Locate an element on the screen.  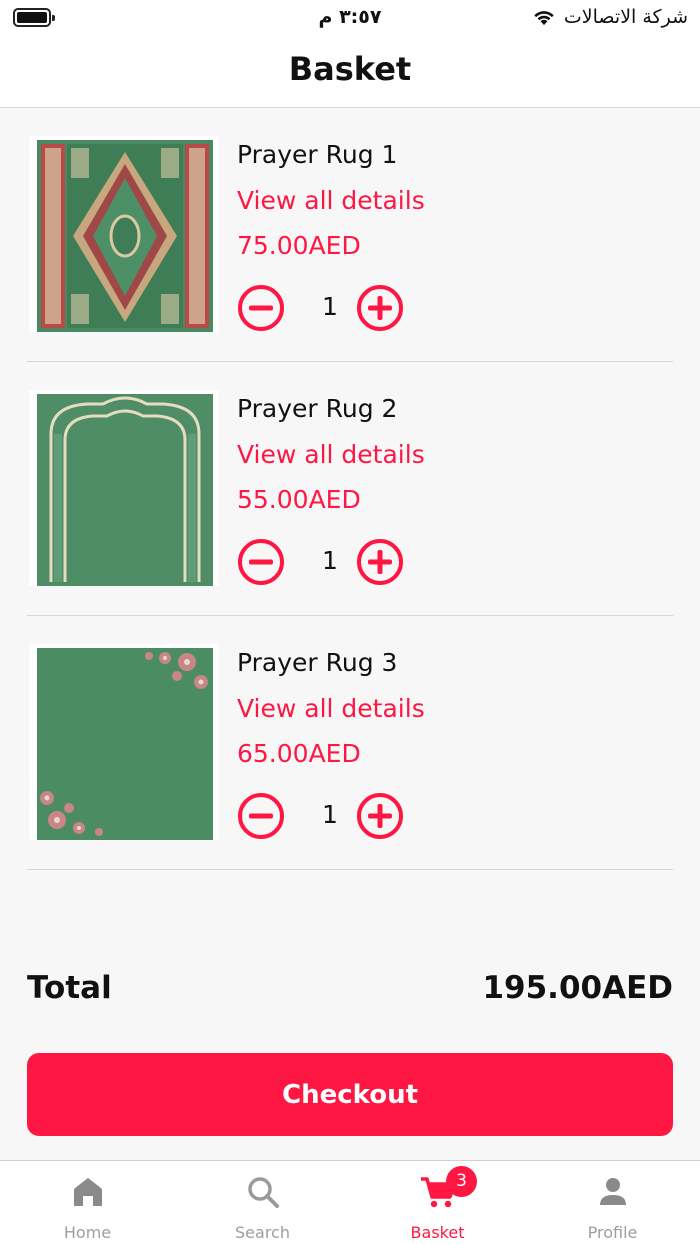
tab-label: Profile is located at coordinates (612, 1232).